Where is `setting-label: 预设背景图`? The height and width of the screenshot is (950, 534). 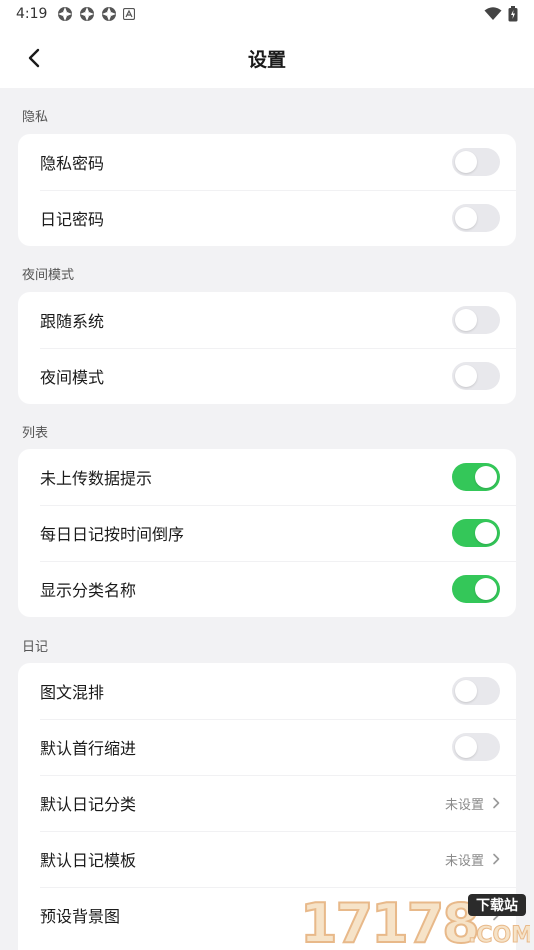 setting-label: 预设背景图 is located at coordinates (80, 916).